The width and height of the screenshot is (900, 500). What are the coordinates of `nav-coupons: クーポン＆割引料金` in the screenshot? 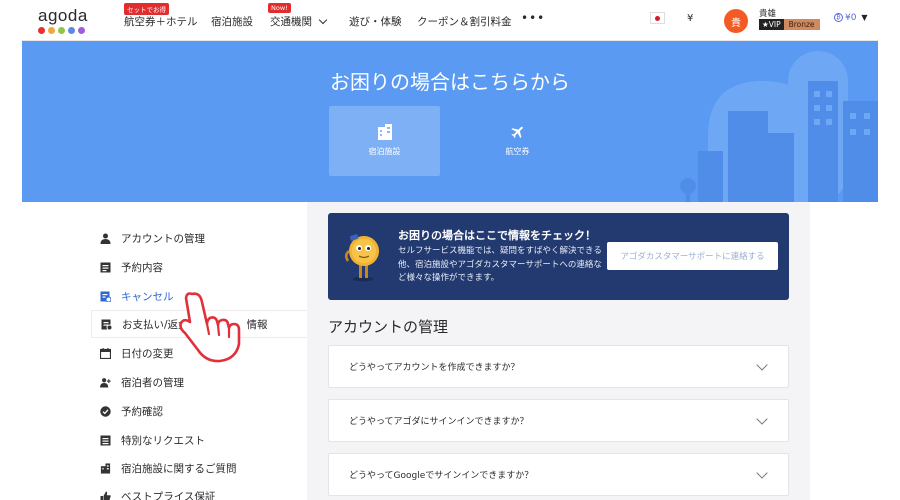 It's located at (464, 21).